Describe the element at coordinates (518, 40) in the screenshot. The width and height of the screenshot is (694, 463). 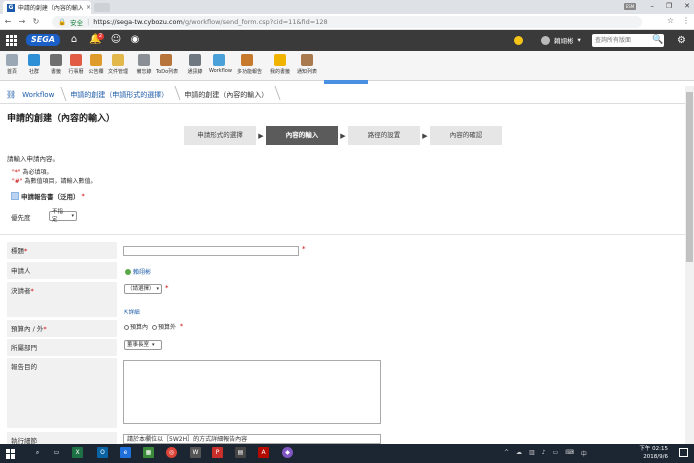
I see `presence-icon` at that location.